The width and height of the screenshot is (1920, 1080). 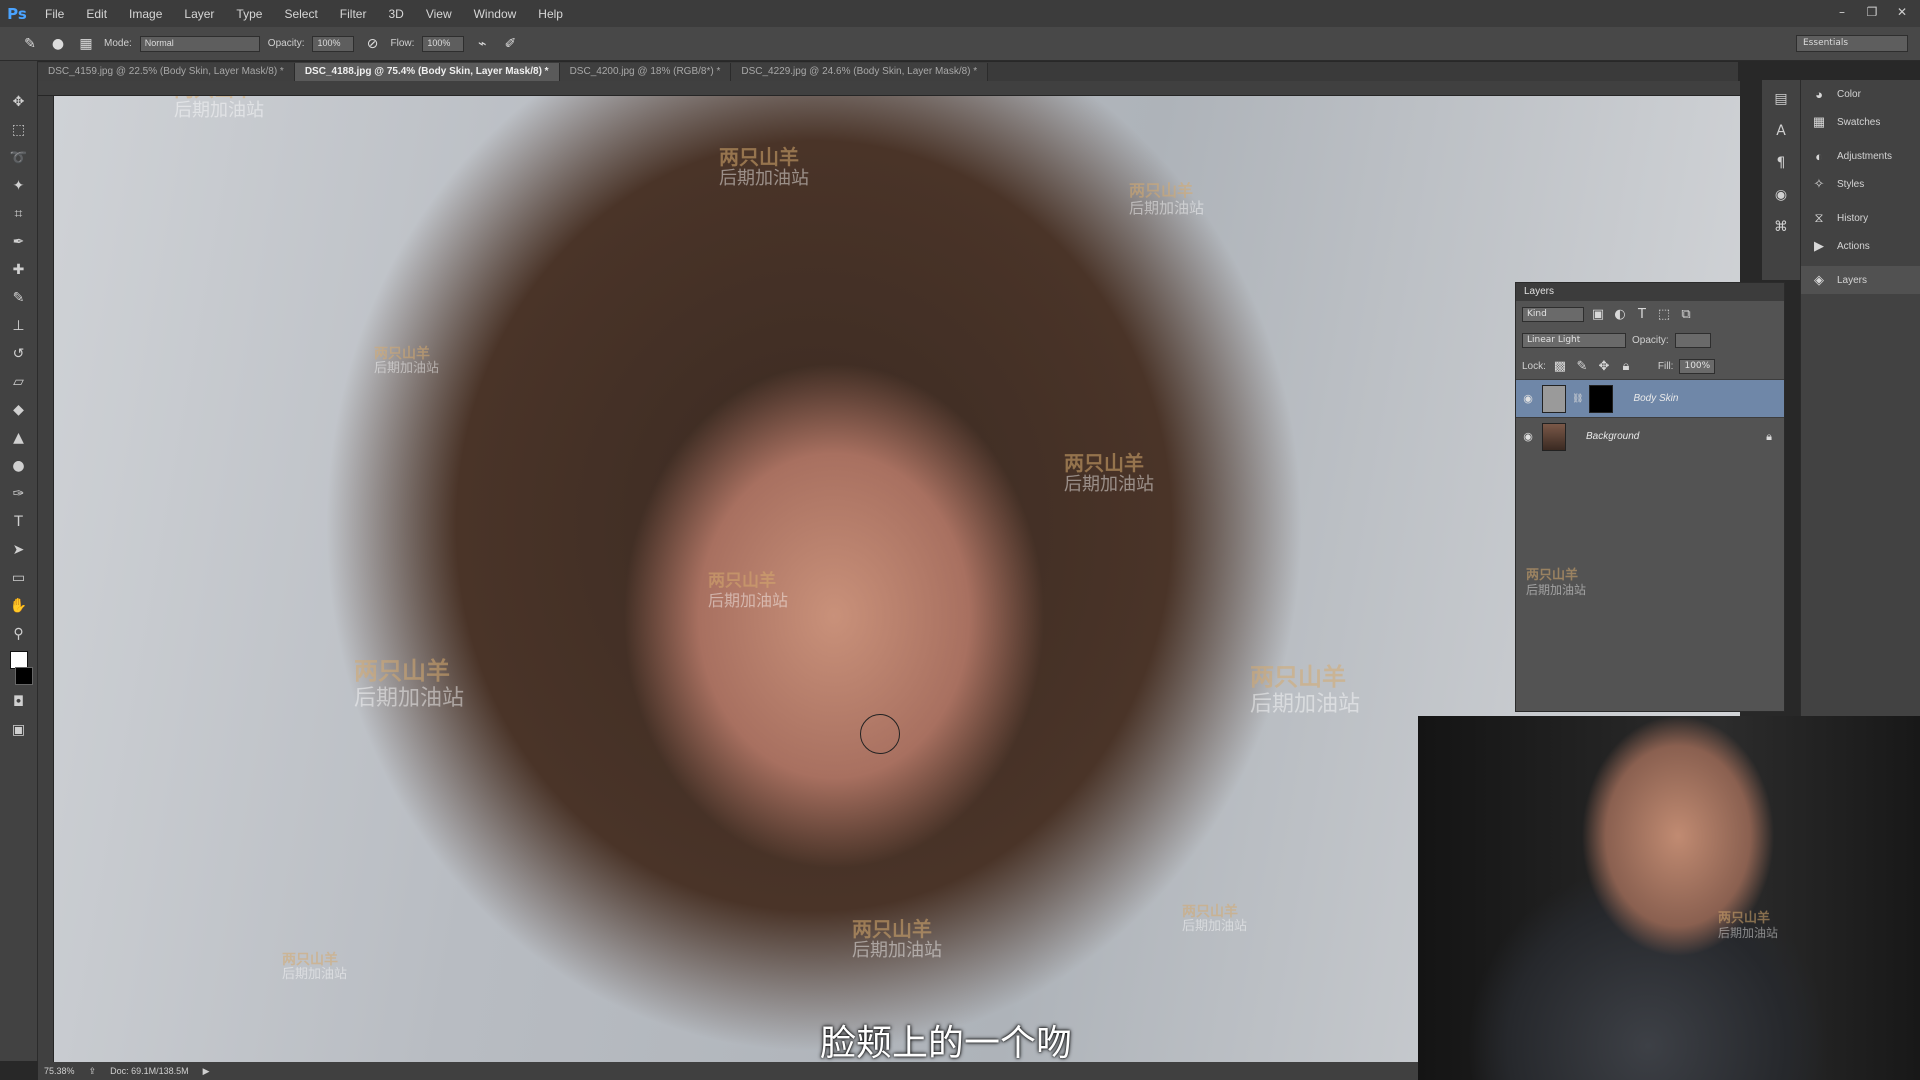 I want to click on filter-type-icon: T, so click(x=1642, y=314).